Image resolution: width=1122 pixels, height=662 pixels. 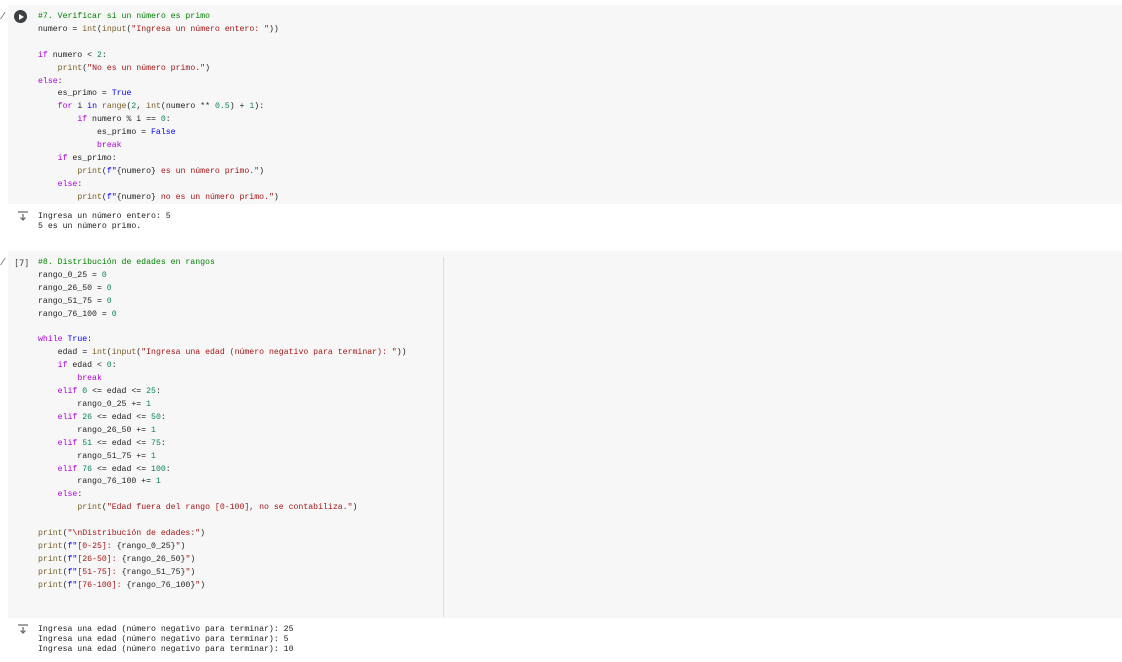 I want to click on code-token: [0-25]:, so click(x=97, y=546).